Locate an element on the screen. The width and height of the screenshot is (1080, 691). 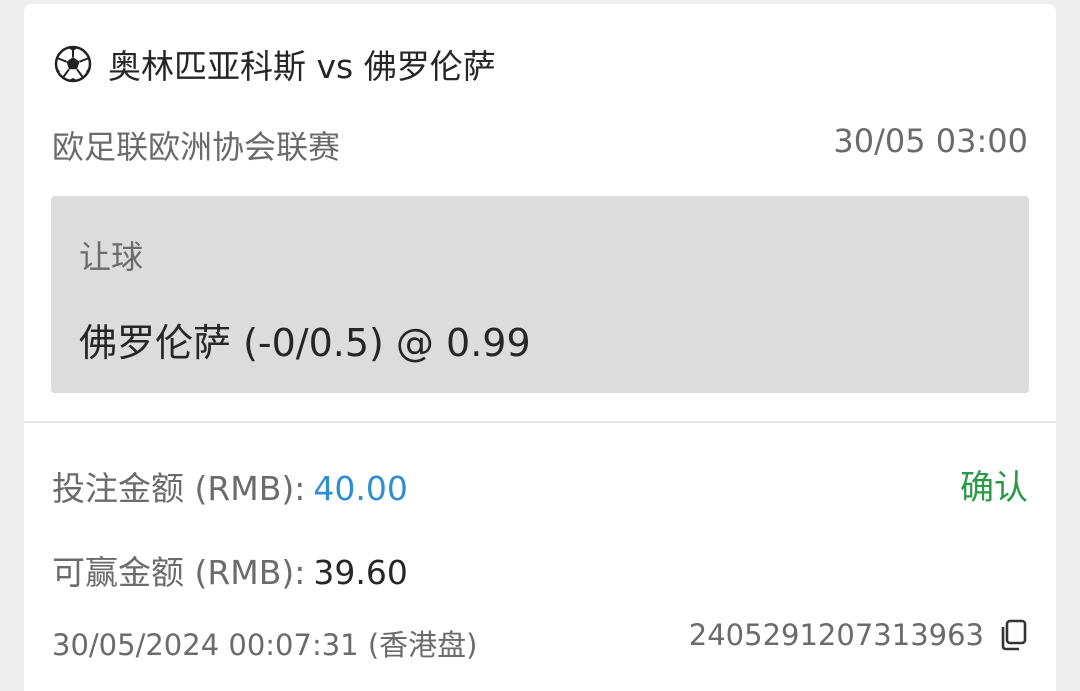
match-title: 奥林匹亚科斯 vs 佛罗伦萨 is located at coordinates (275, 64).